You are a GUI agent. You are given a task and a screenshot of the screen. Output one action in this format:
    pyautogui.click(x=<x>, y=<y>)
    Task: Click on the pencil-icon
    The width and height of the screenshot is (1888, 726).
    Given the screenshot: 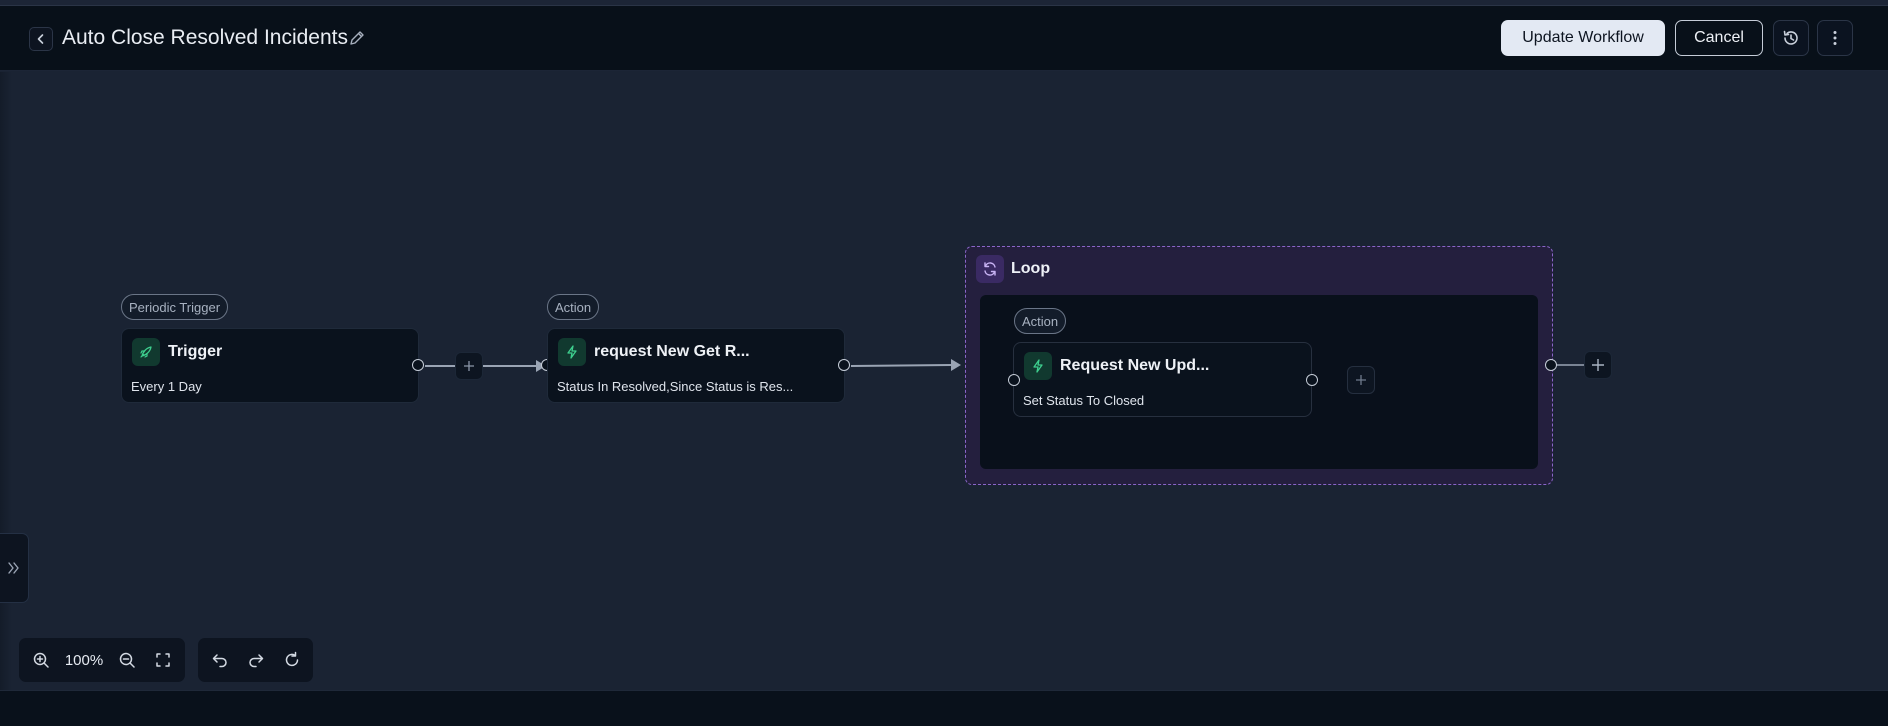 What is the action you would take?
    pyautogui.click(x=357, y=38)
    